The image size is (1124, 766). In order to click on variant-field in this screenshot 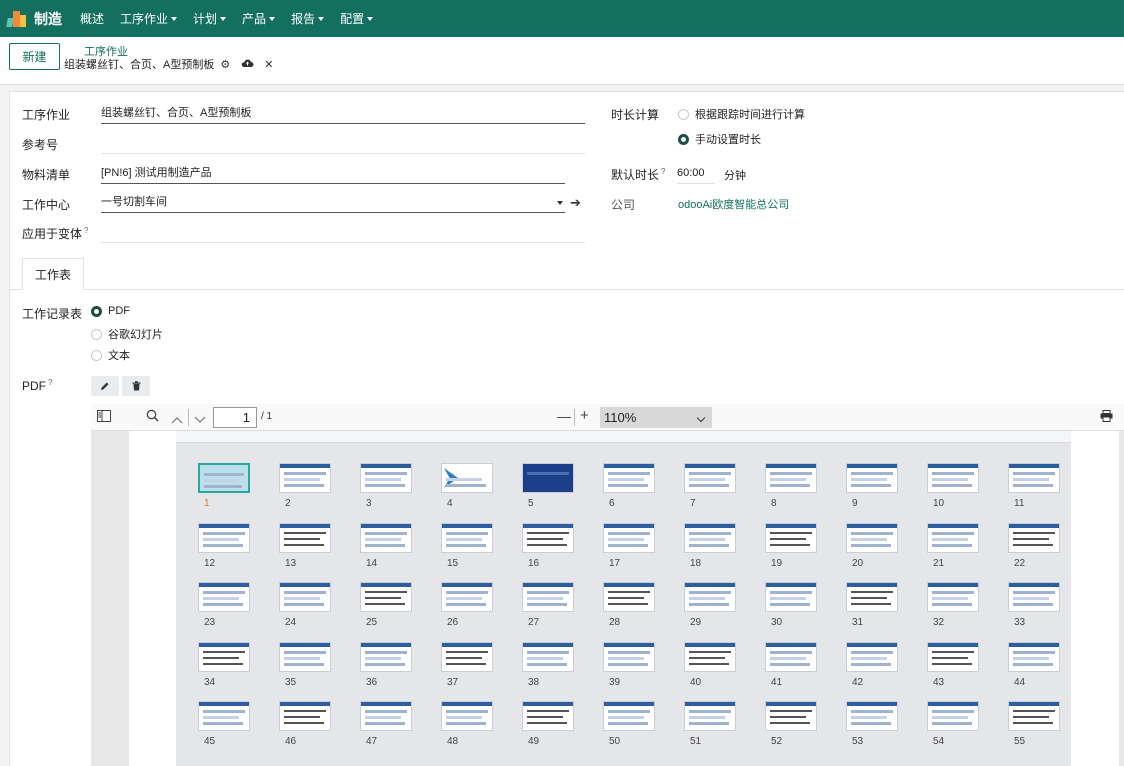, I will do `click(343, 233)`.